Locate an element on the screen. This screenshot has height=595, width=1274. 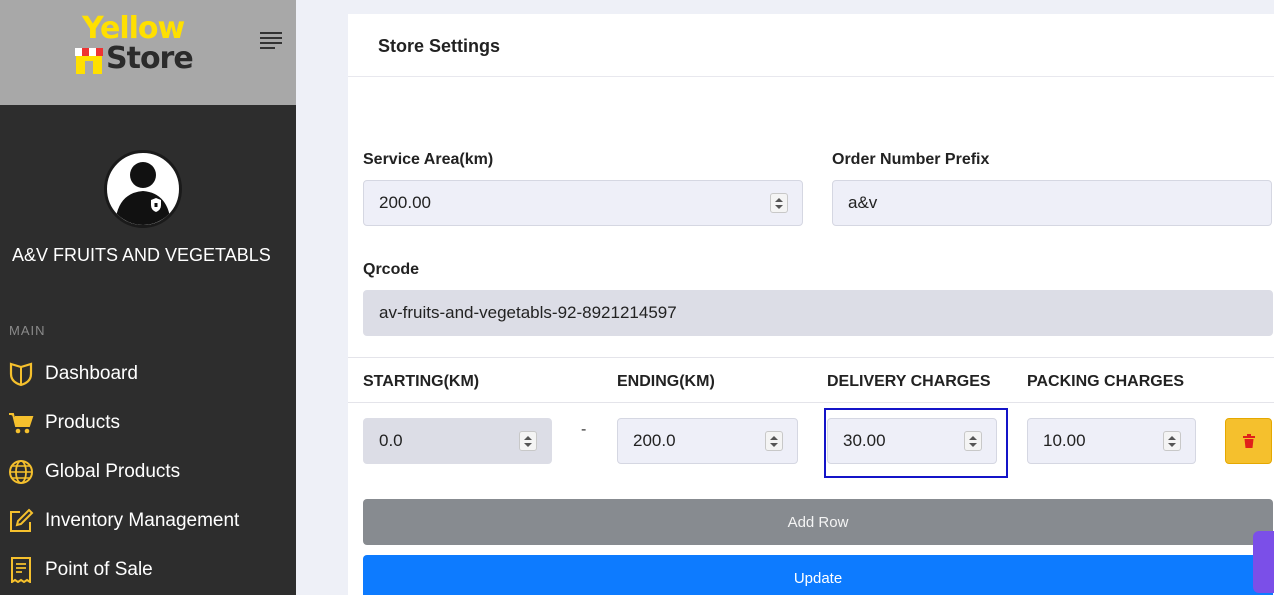
qrcode-input: av-fruits-and-vegetabls-92-8921214597 is located at coordinates (818, 313).